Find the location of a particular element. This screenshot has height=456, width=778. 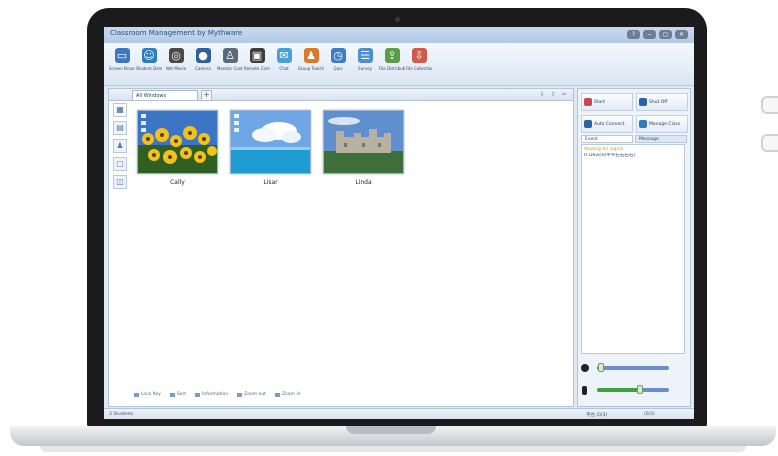

manage-class-label: Manage Class is located at coordinates (665, 124).